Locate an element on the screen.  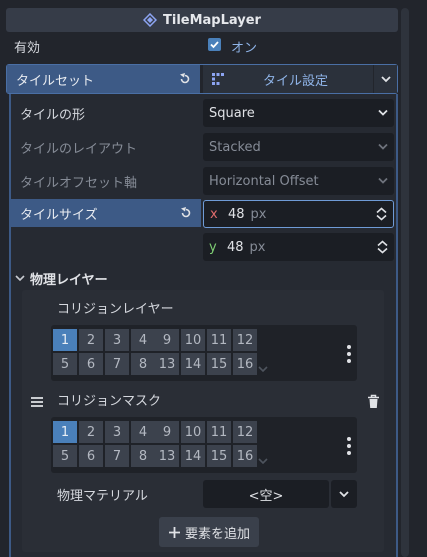
node-header: TileMapLayer is located at coordinates (202, 20).